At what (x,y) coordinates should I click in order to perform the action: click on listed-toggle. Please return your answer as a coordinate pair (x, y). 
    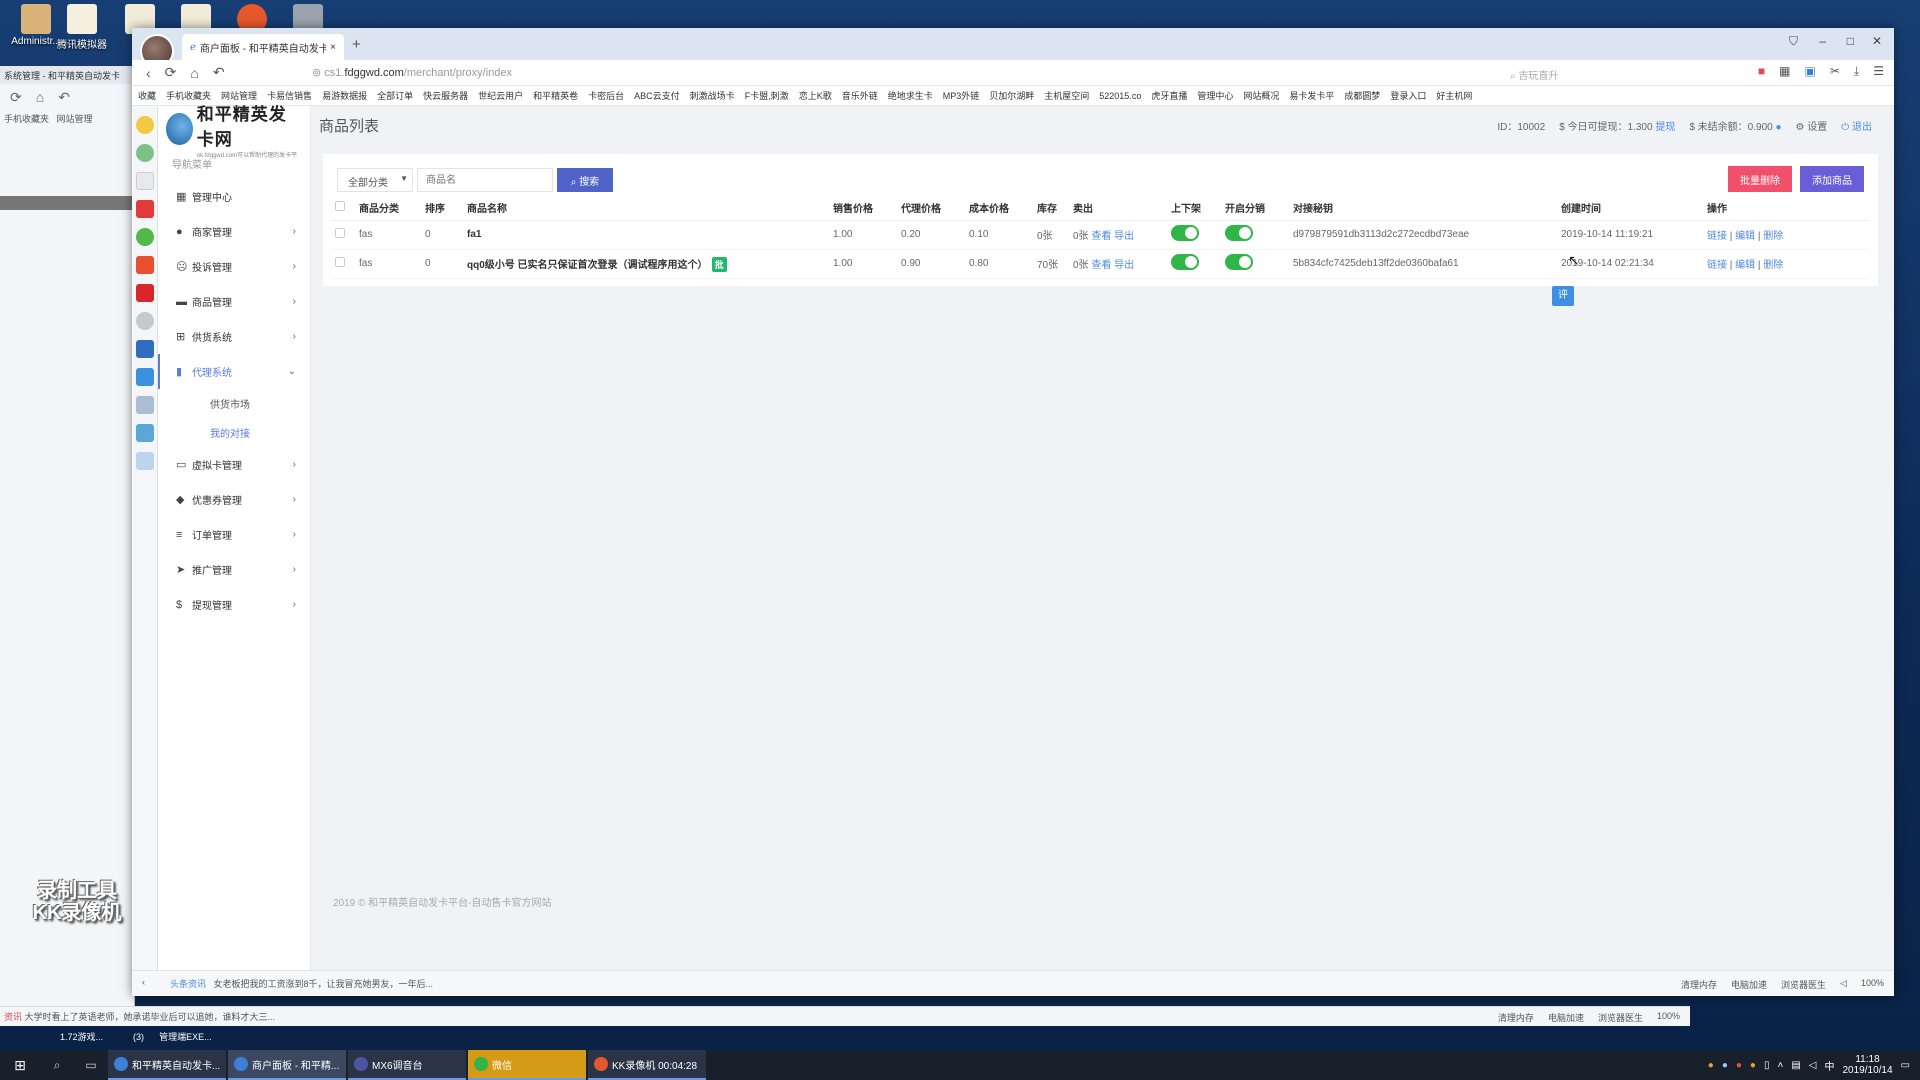
    Looking at the image, I should click on (1185, 233).